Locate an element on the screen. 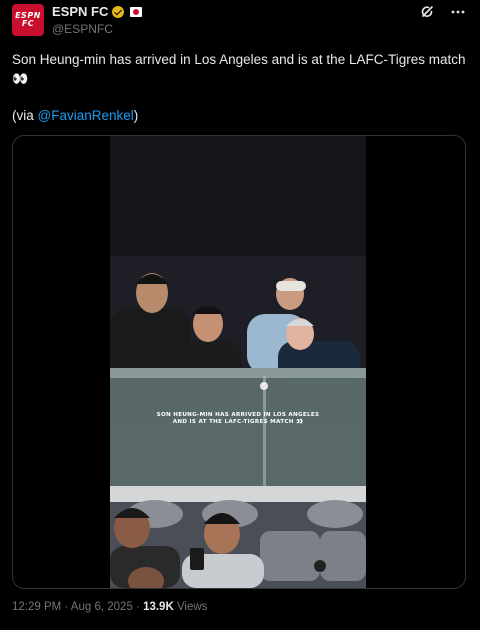 The height and width of the screenshot is (630, 480). caption-line-2: AND IS AT THE LAFC-TIGRES MATCH 👀 is located at coordinates (238, 422).